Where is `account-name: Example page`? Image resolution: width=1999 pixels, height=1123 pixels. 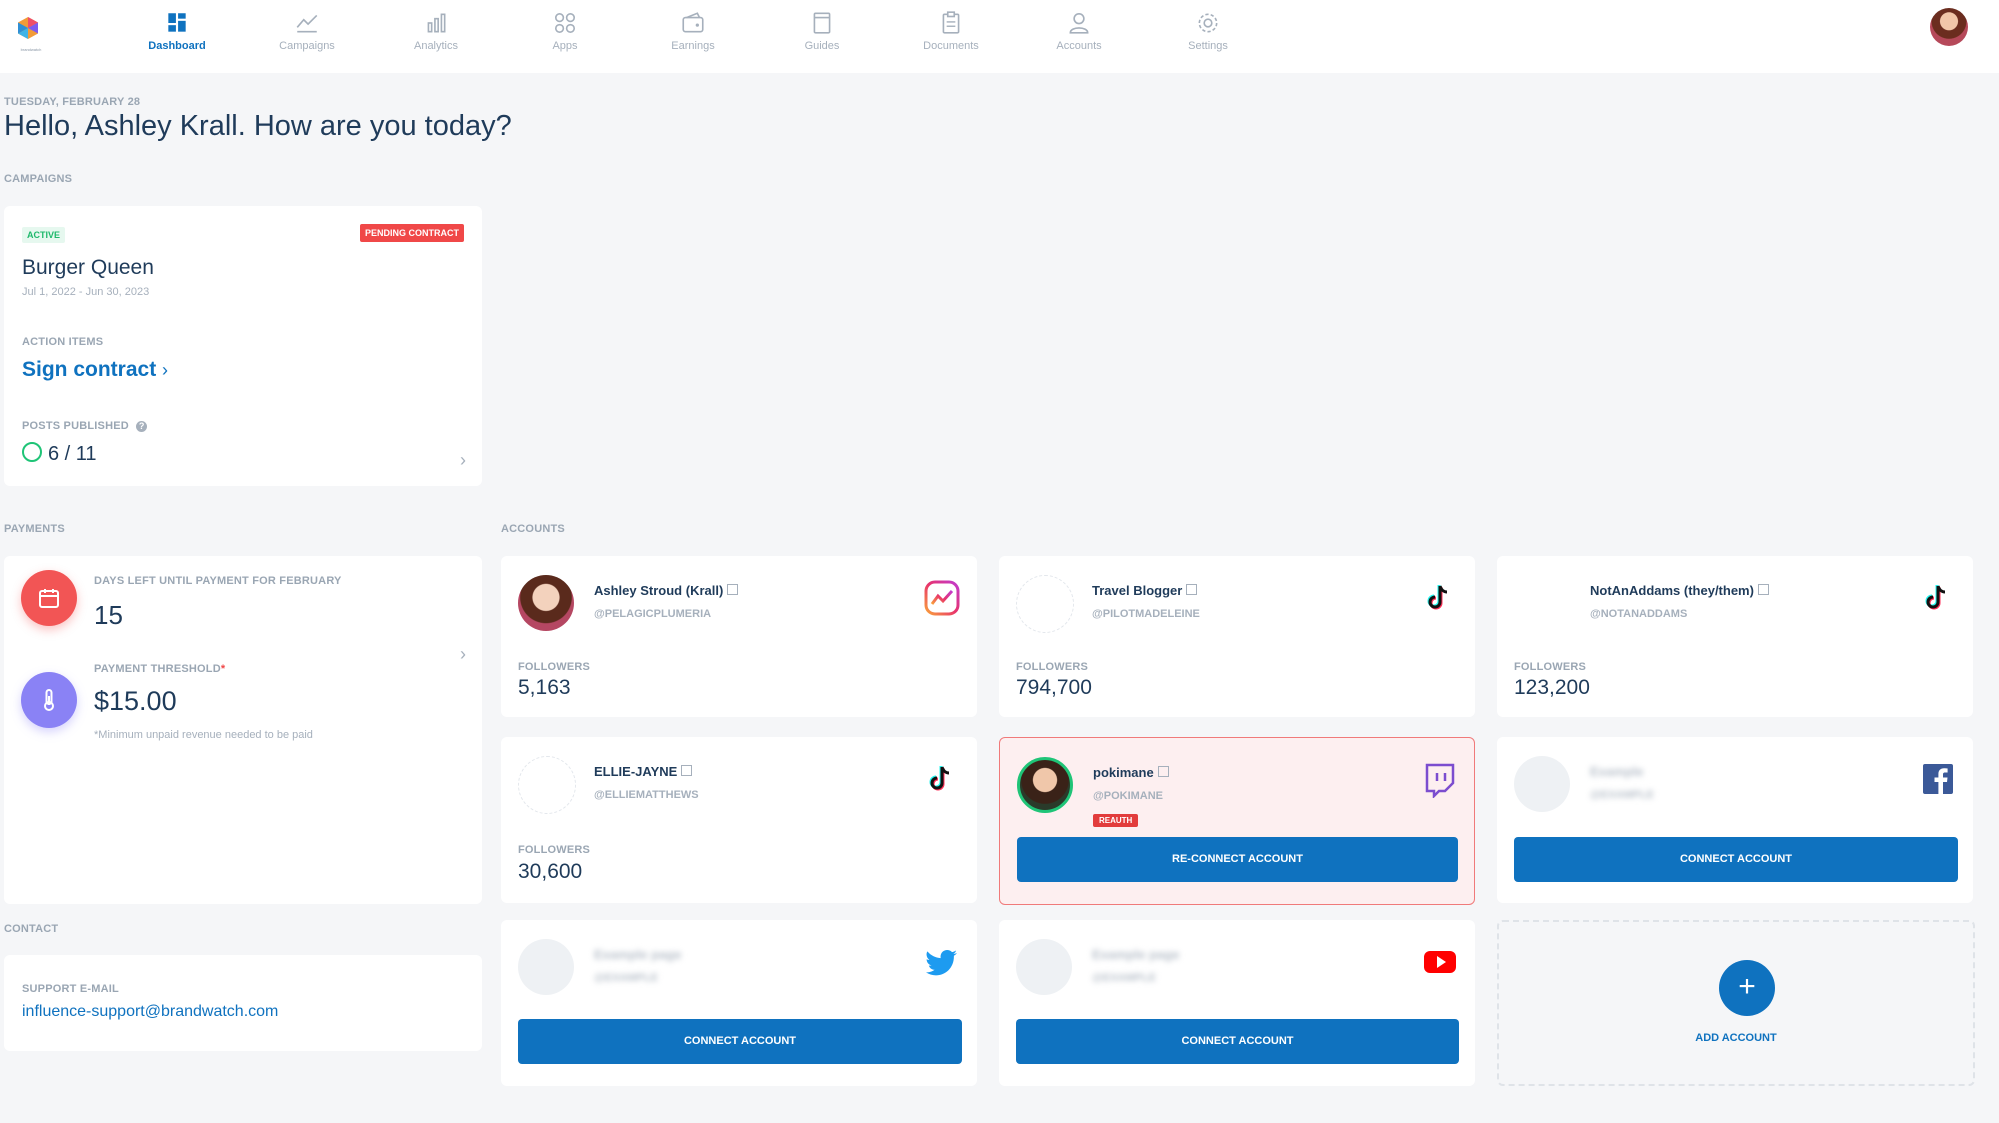
account-name: Example page is located at coordinates (1136, 954).